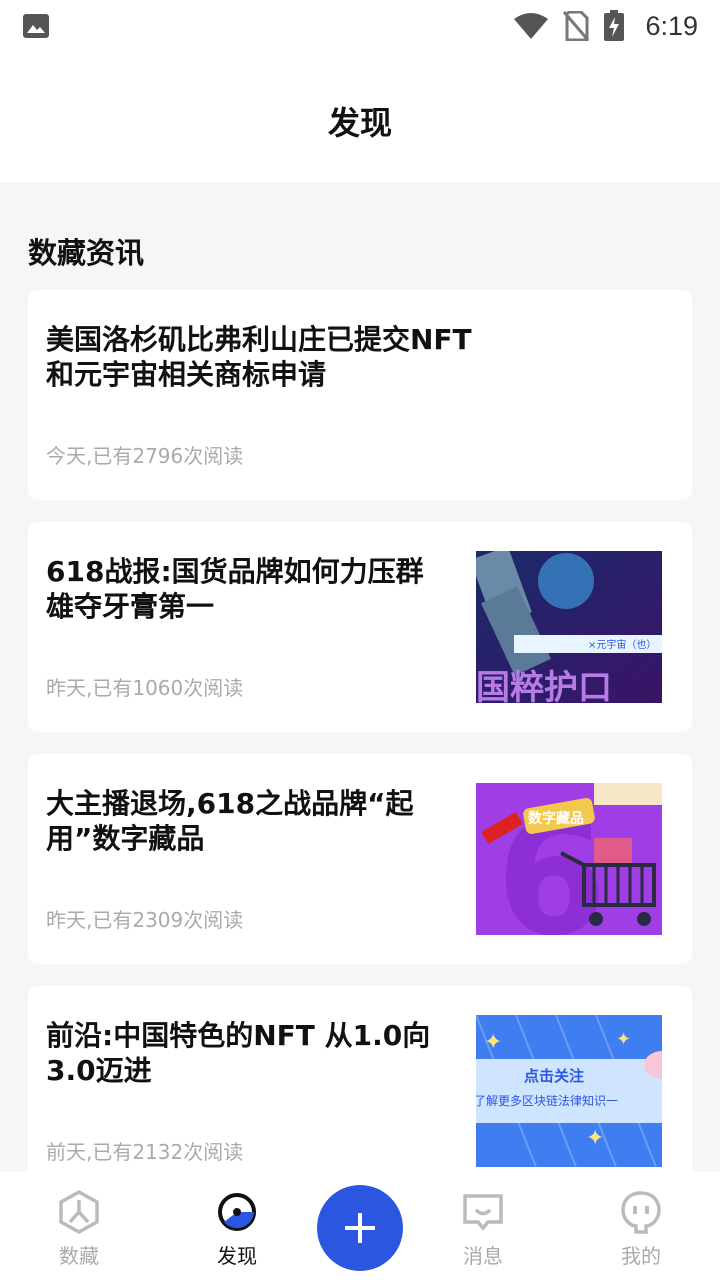 The height and width of the screenshot is (1280, 720). What do you see at coordinates (36, 26) in the screenshot?
I see `image-icon` at bounding box center [36, 26].